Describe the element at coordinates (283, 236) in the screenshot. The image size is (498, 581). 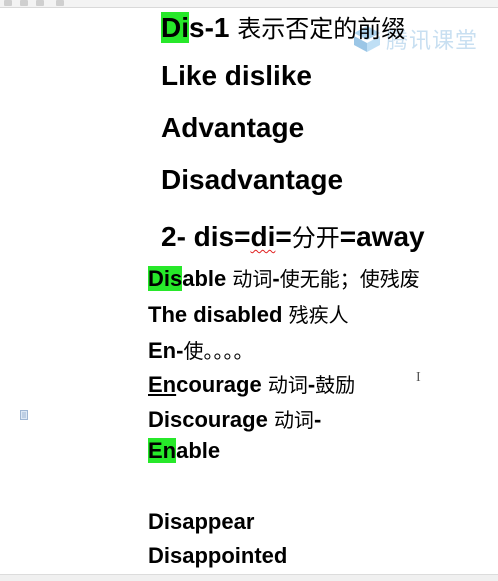
I see `text-span: =` at that location.